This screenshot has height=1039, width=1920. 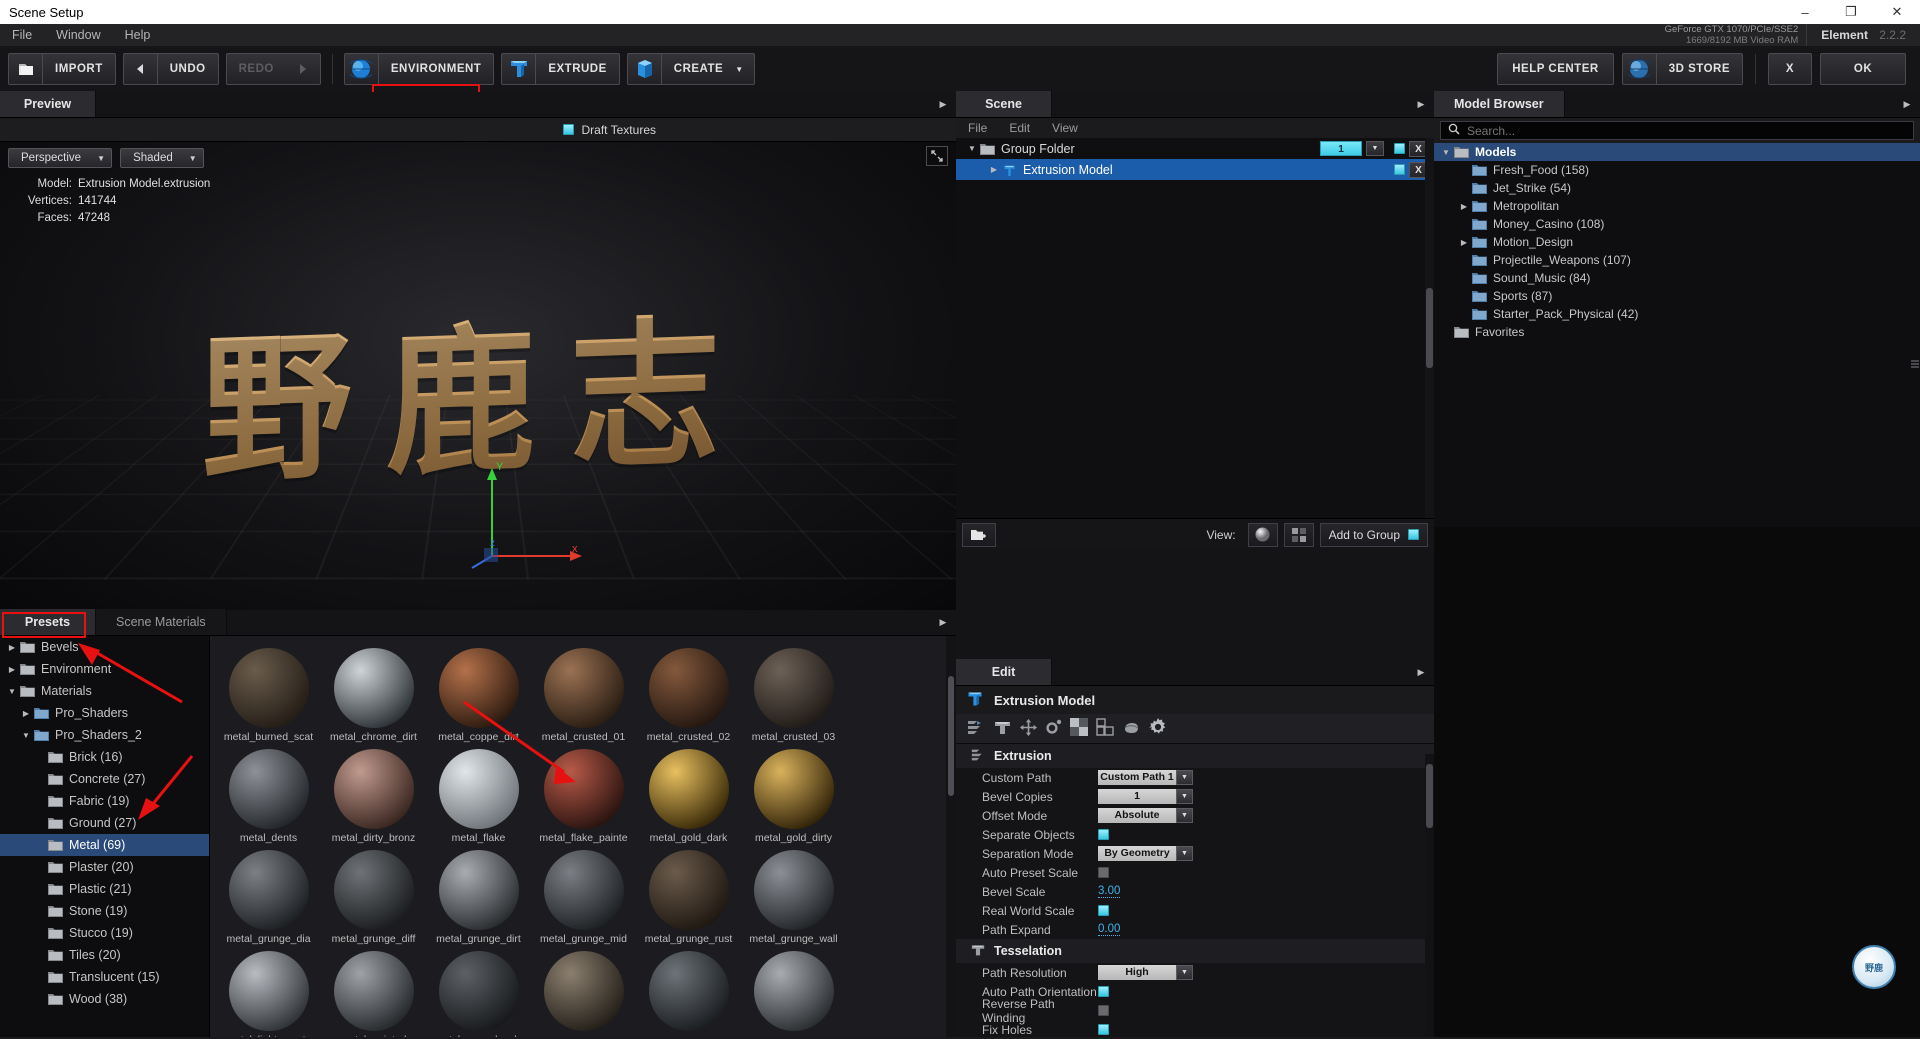 I want to click on property-dropdown-value: Custom Path 1, so click(x=1137, y=777).